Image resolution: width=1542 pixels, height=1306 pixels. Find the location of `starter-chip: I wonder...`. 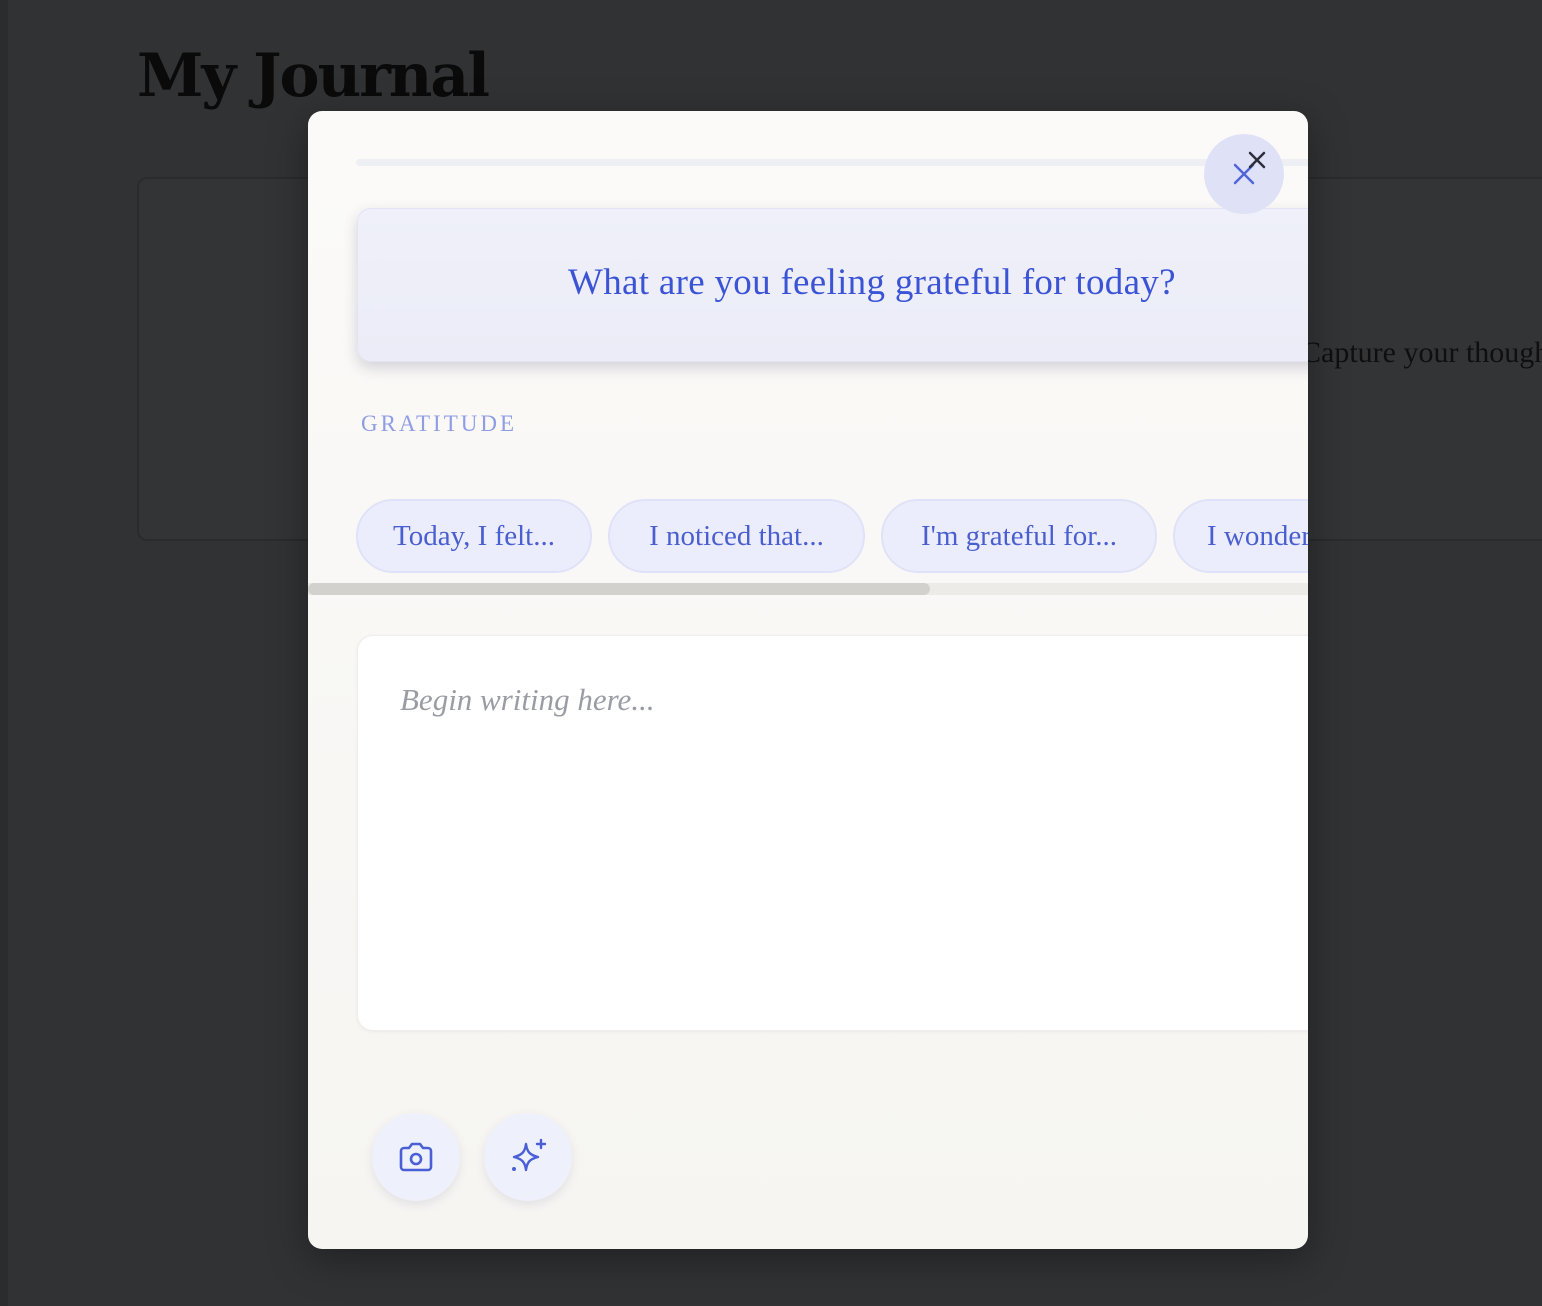

starter-chip: I wonder... is located at coordinates (1240, 536).